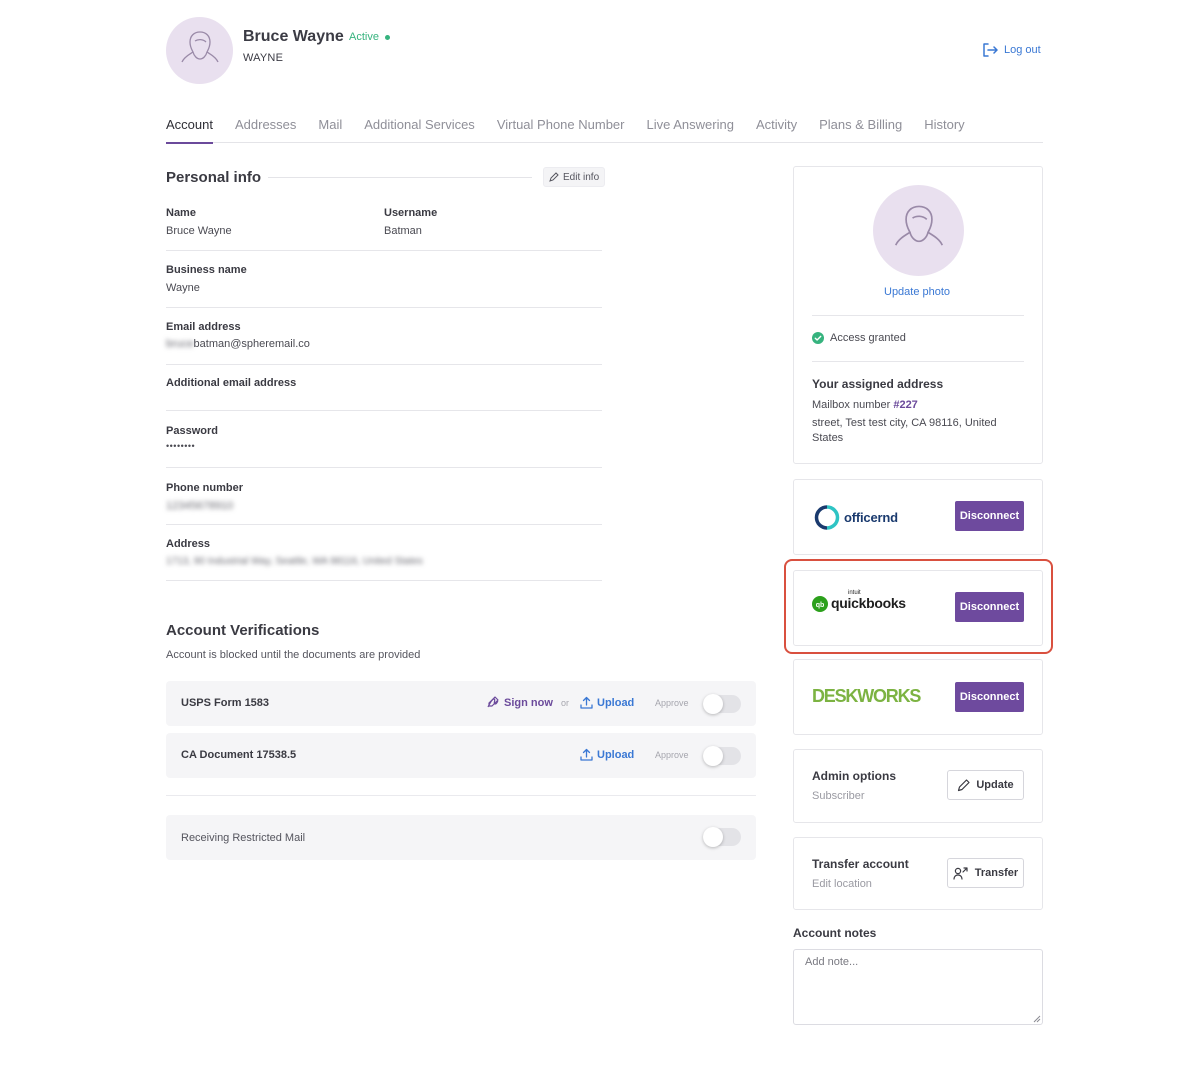 Image resolution: width=1193 pixels, height=1067 pixels. What do you see at coordinates (878, 384) in the screenshot?
I see `assigned-address-title: Your assigned address` at bounding box center [878, 384].